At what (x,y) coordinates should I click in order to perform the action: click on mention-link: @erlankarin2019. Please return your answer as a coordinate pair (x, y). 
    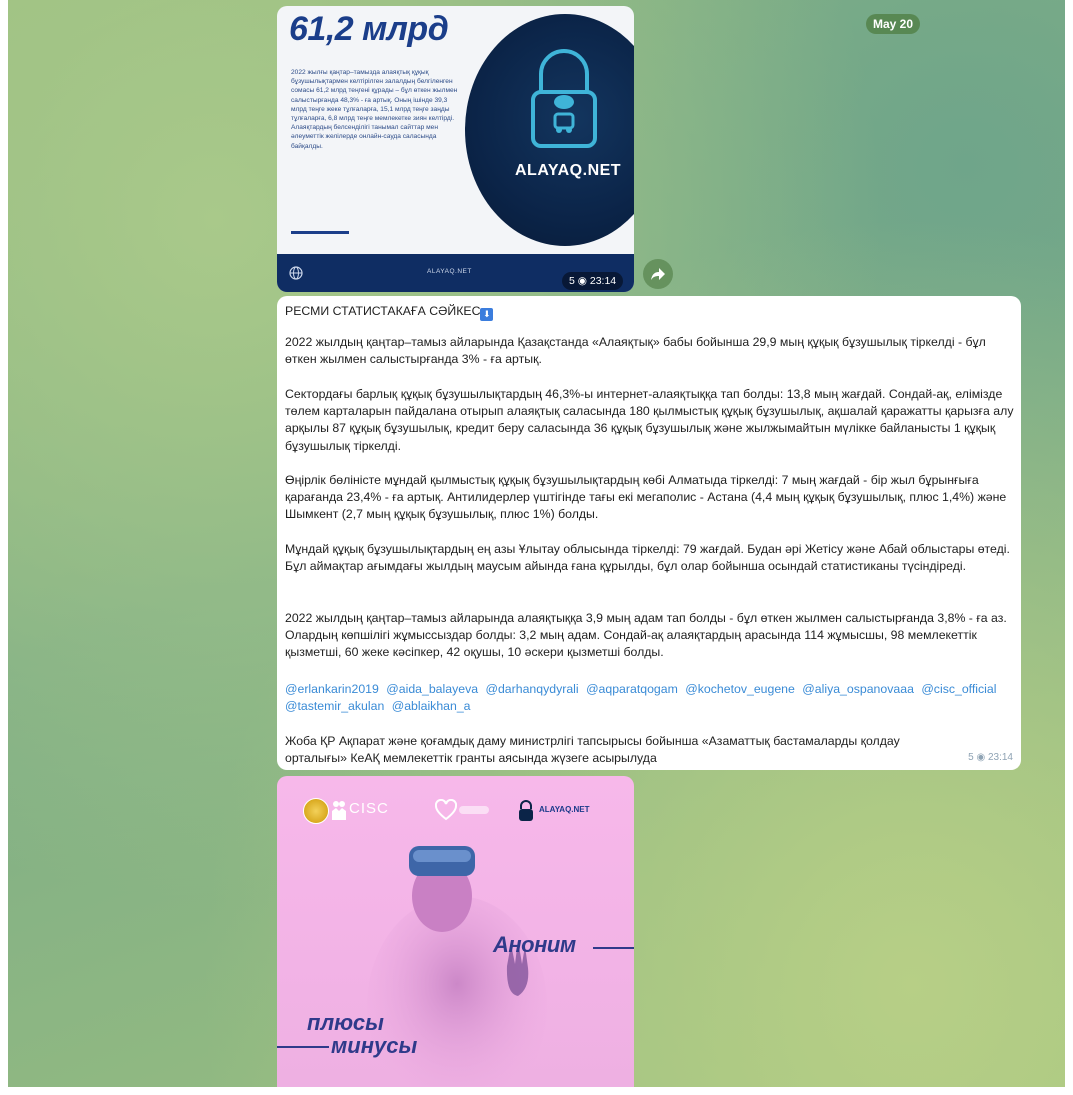
    Looking at the image, I should click on (332, 689).